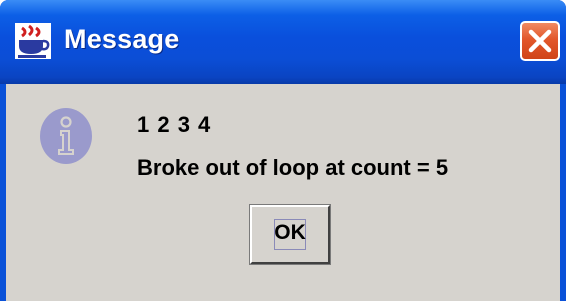 This screenshot has height=301, width=566. Describe the element at coordinates (174, 124) in the screenshot. I see `message-line-numbers: 1 2 3 4` at that location.